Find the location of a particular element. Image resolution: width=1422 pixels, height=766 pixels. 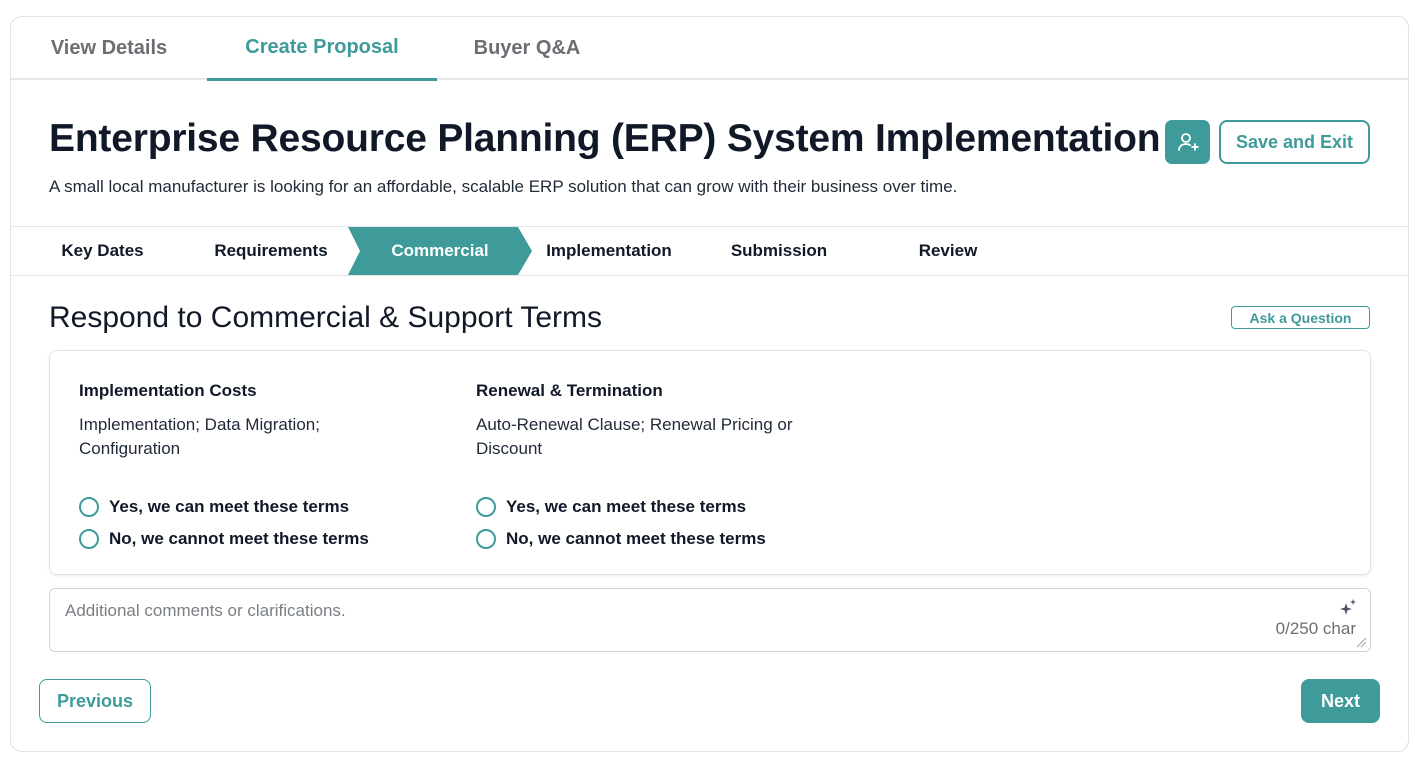

term-title: Renewal & Termination is located at coordinates (569, 390).